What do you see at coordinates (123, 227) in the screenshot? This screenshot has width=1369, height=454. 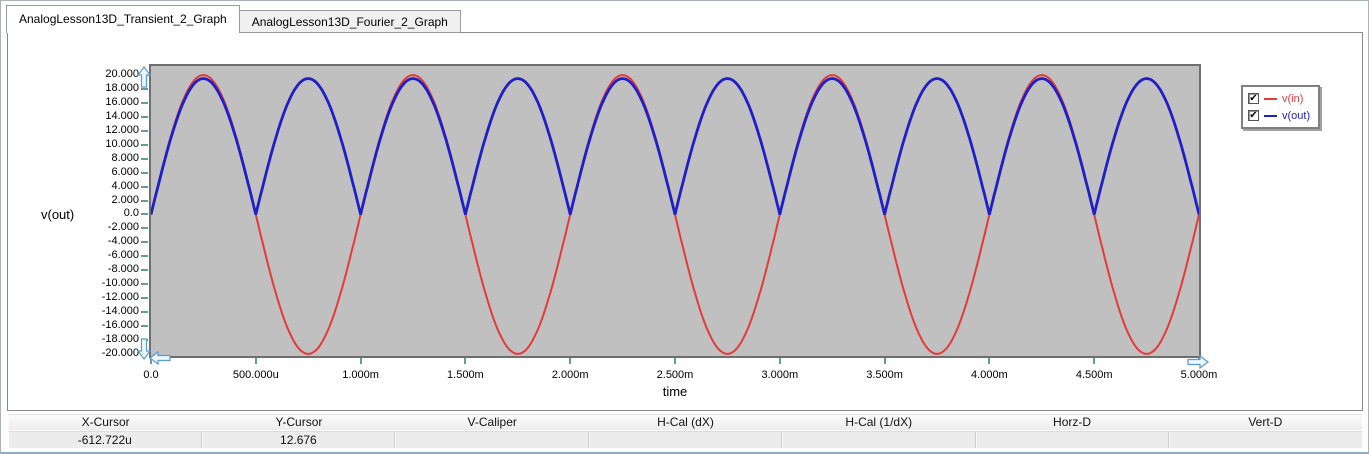 I see `y-tick-label: -2.000` at bounding box center [123, 227].